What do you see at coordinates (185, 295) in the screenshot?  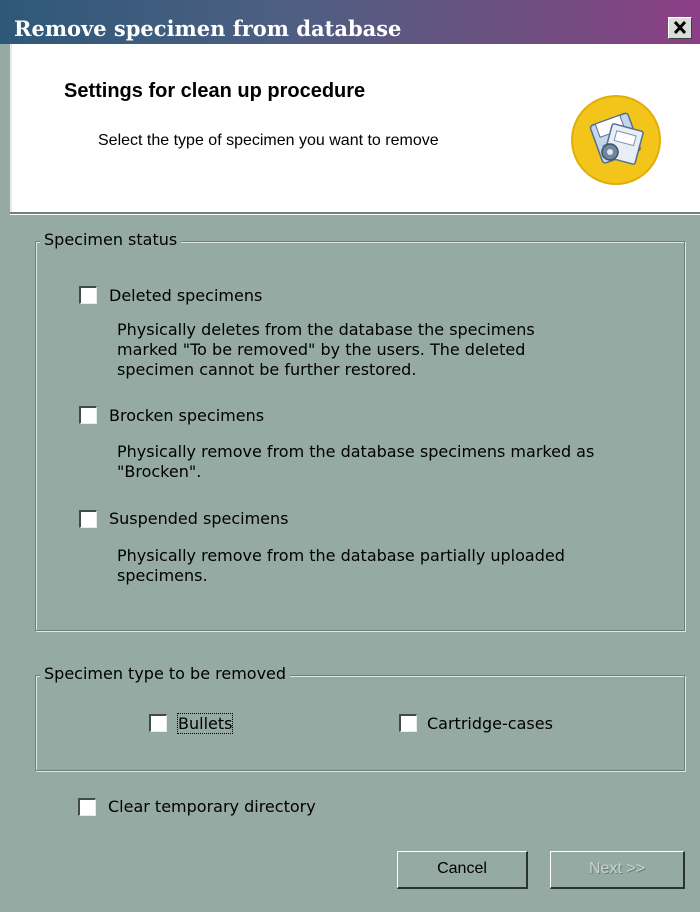 I see `deleted-specimens-label: Deleted specimens` at bounding box center [185, 295].